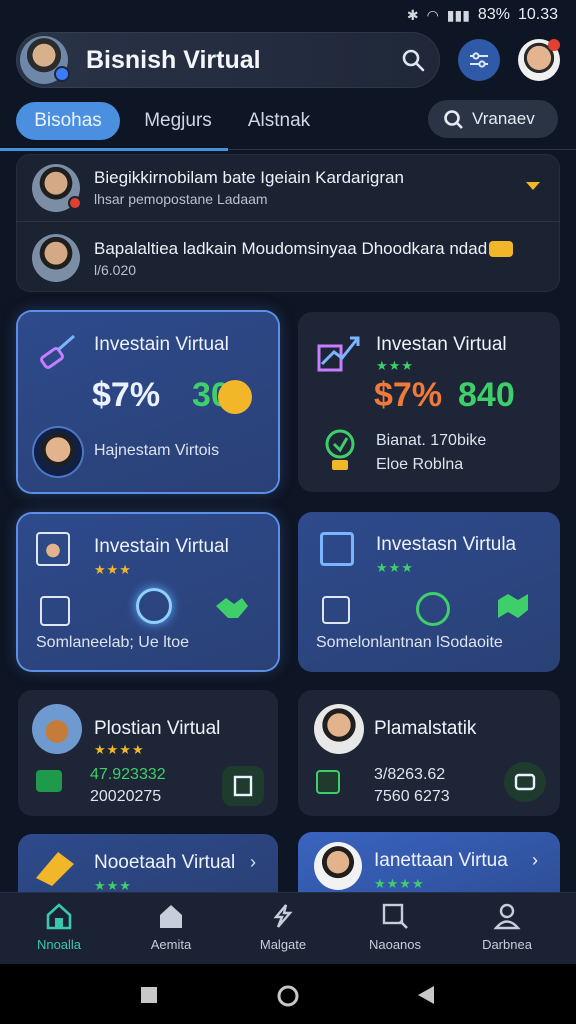 This screenshot has width=576, height=1024. I want to click on status-bar: ✱ ◠ ▮▮▮ 83% 10.33, so click(288, 15).